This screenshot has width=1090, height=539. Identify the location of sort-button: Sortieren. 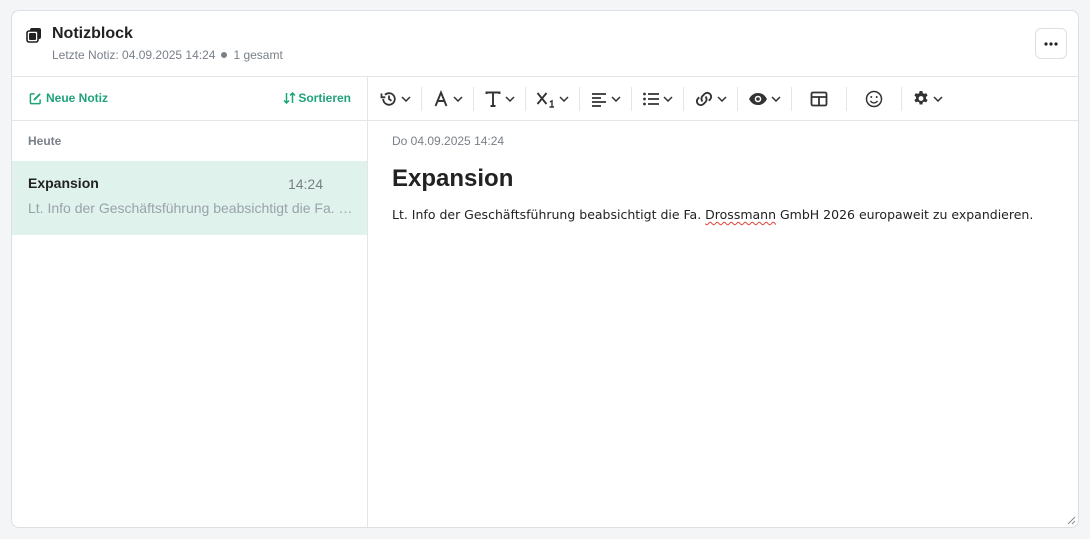
(317, 98).